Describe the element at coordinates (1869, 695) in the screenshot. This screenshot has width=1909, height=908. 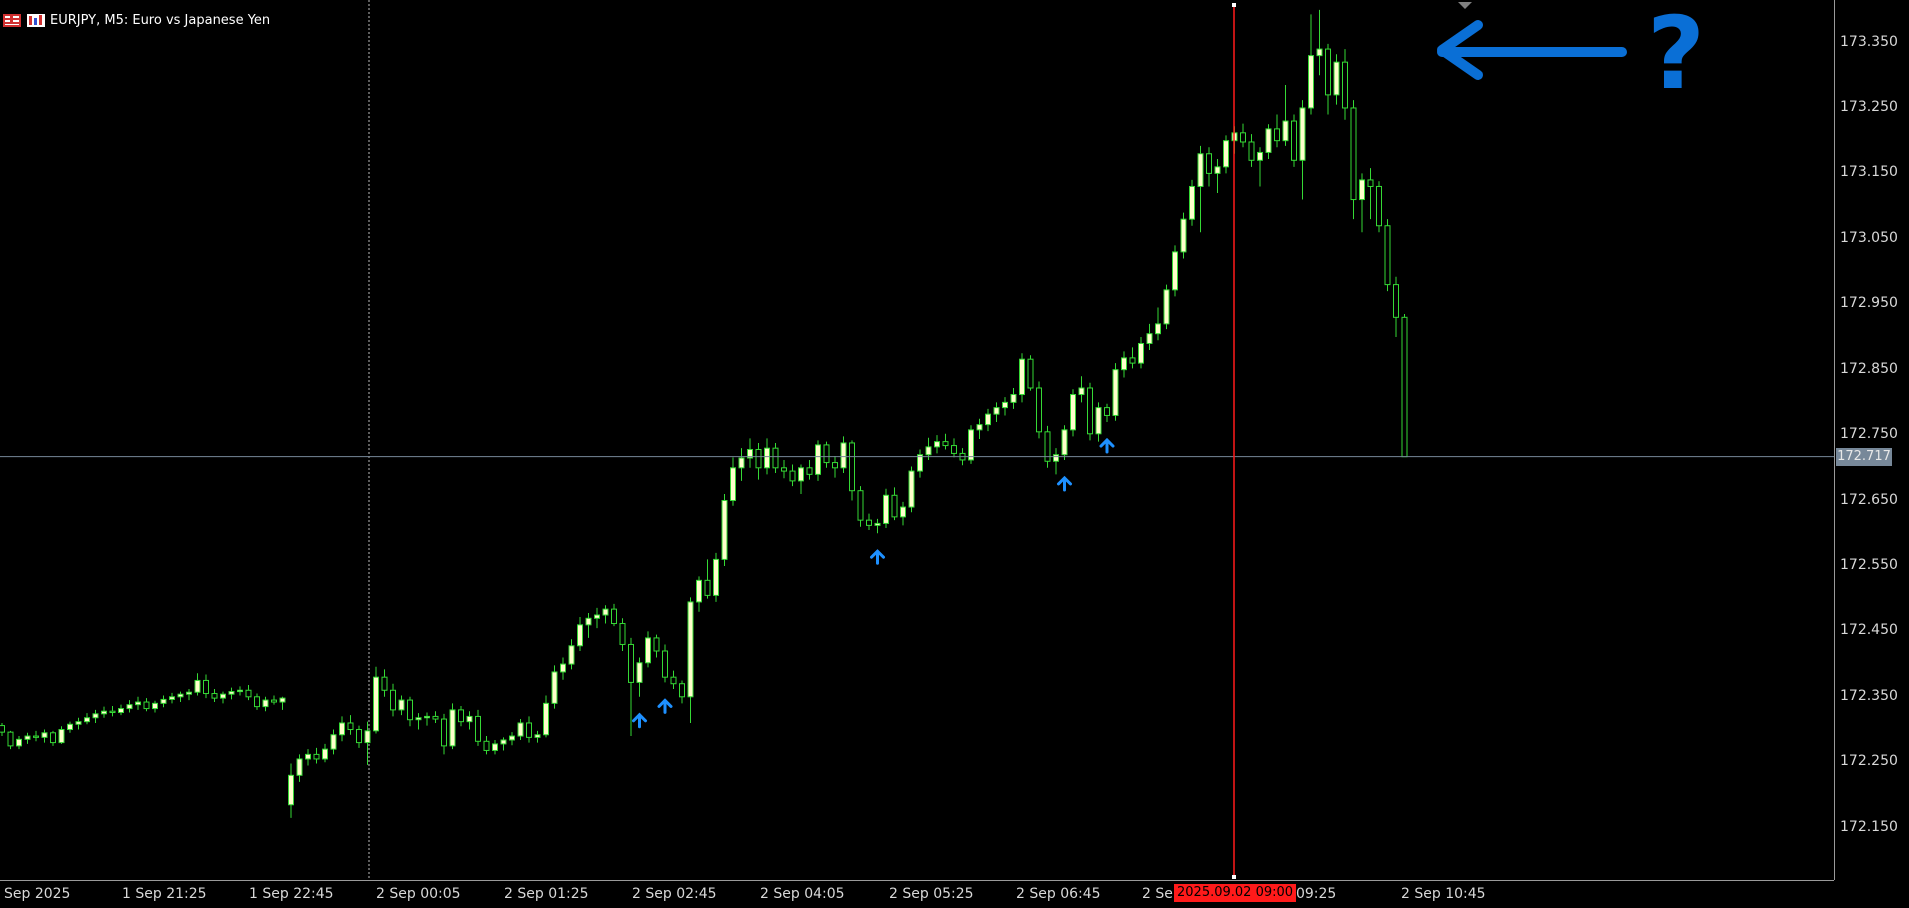
I see `price-tick-label: 172.350` at that location.